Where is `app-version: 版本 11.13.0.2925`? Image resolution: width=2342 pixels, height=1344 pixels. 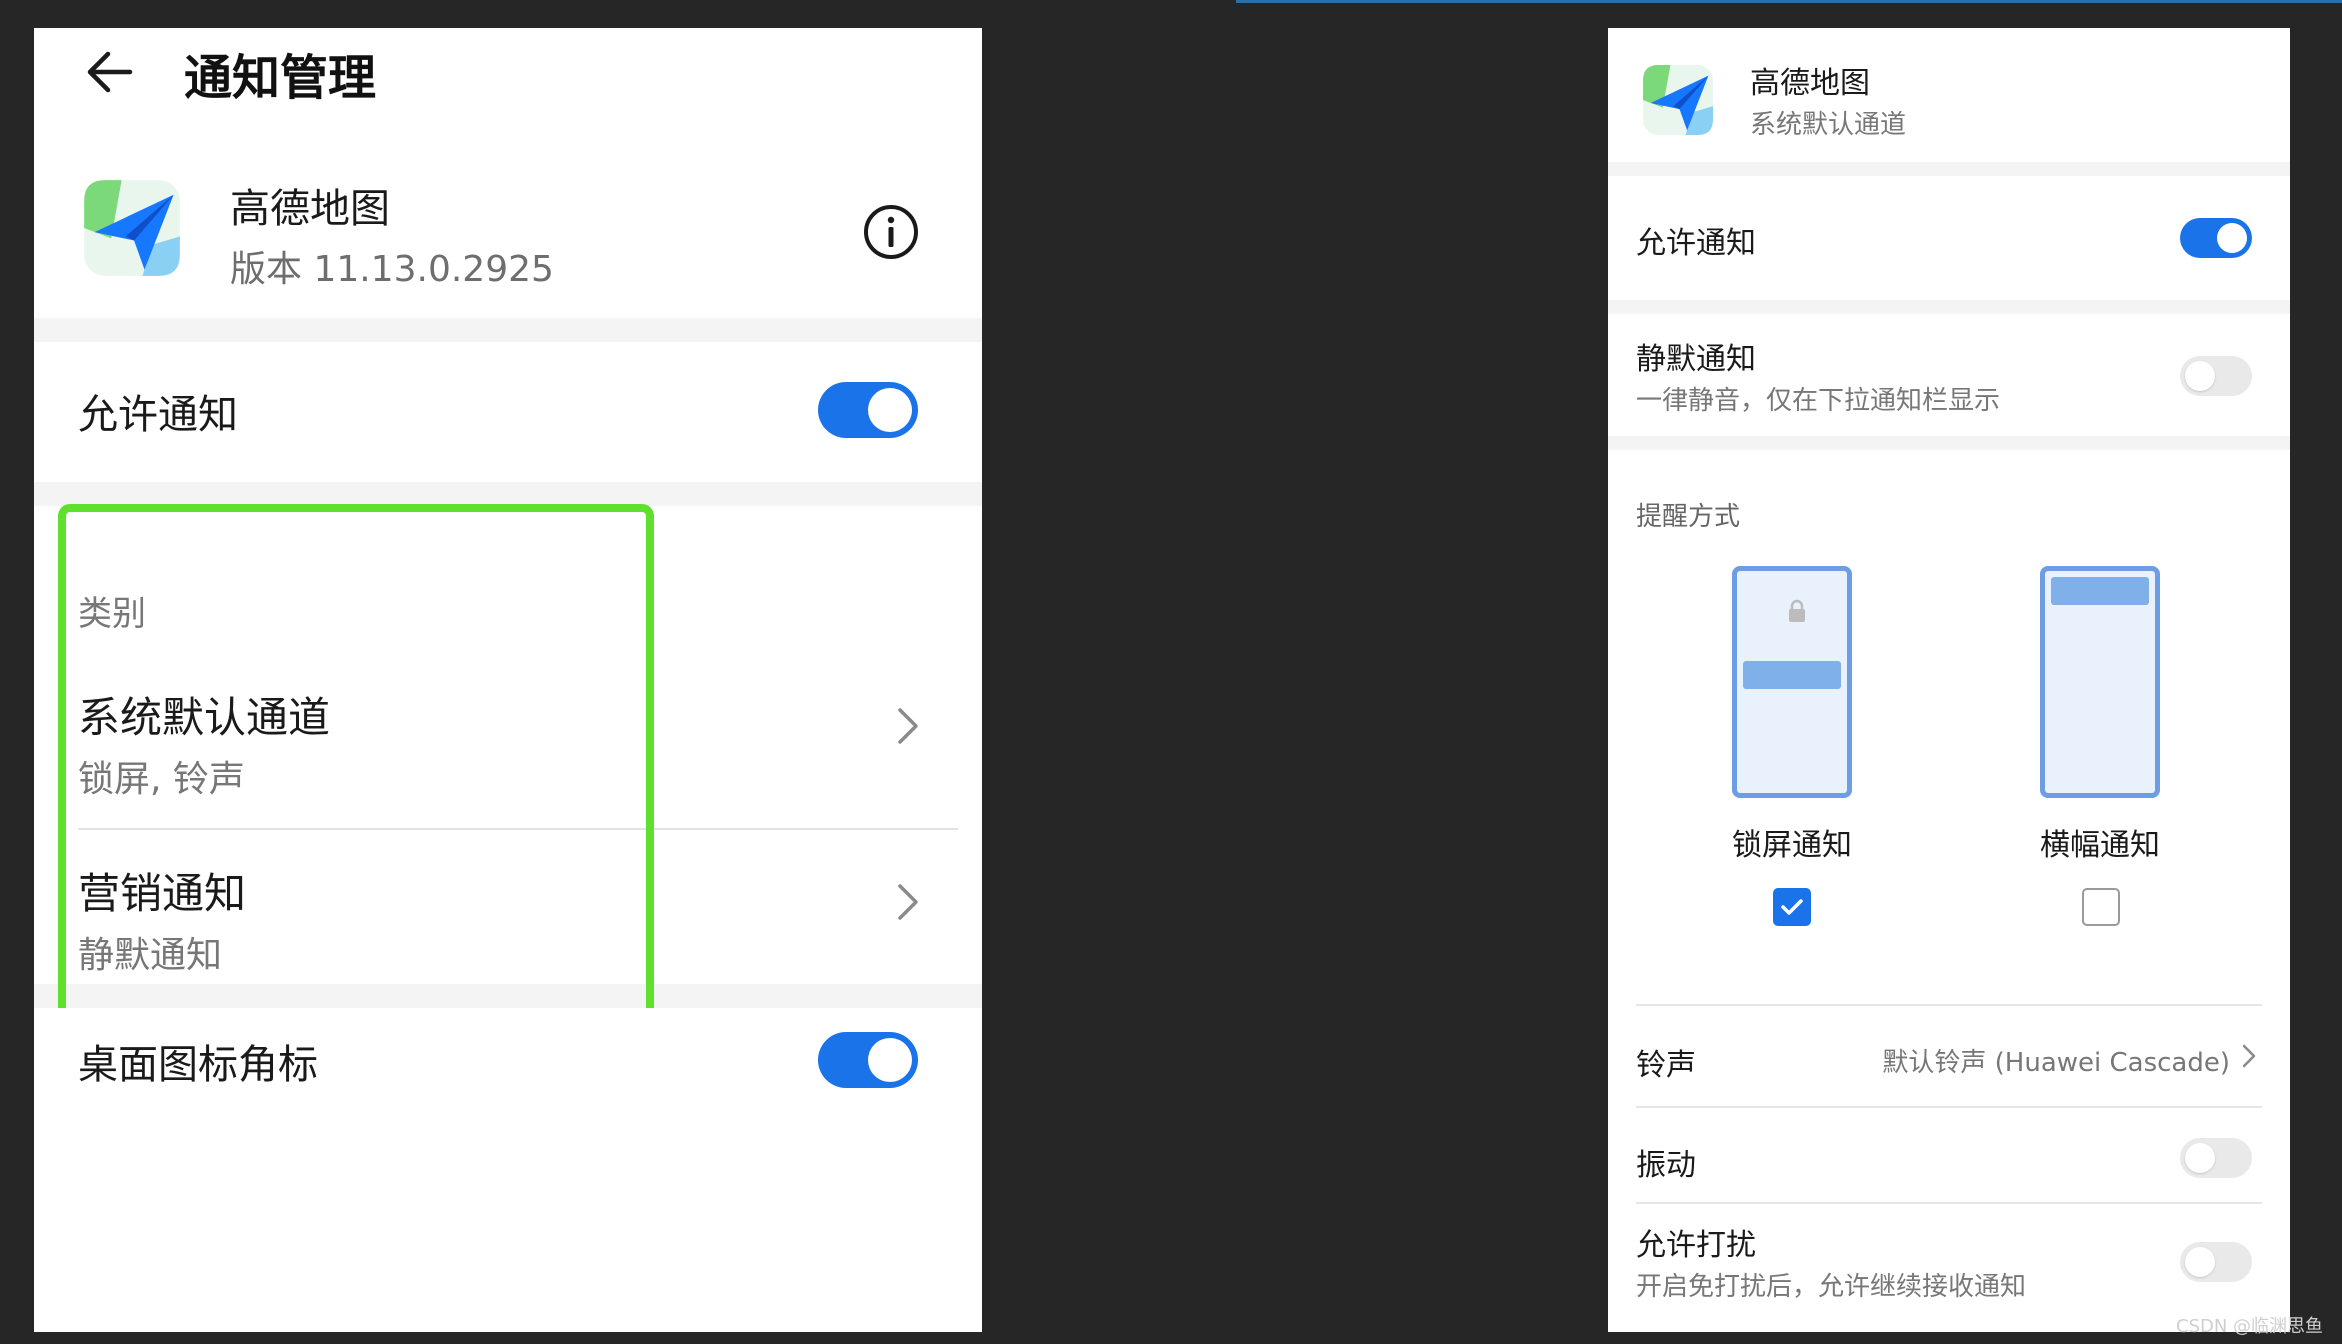 app-version: 版本 11.13.0.2925 is located at coordinates (392, 269).